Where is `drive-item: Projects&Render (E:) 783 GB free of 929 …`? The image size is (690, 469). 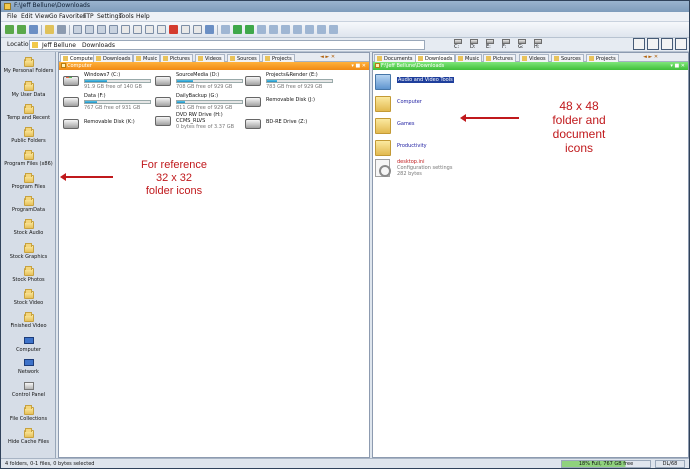
drive-item: Projects&Render (E:) 783 GB free of 929 … is located at coordinates (291, 83).